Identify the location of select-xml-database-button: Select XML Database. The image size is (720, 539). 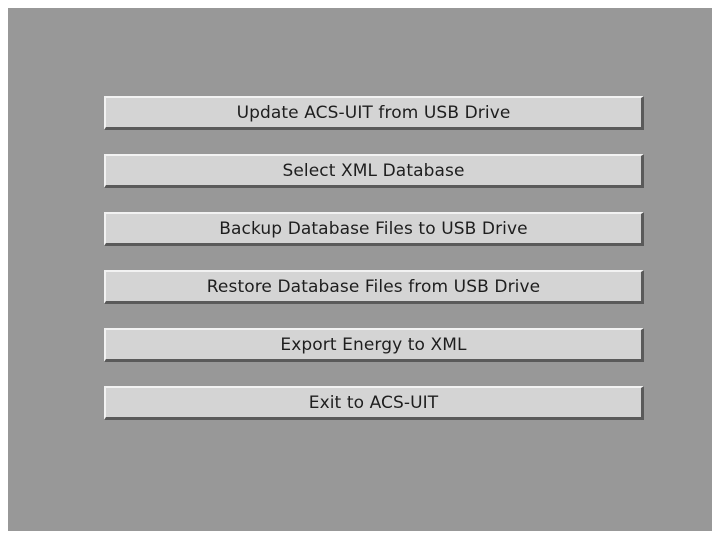
(374, 171).